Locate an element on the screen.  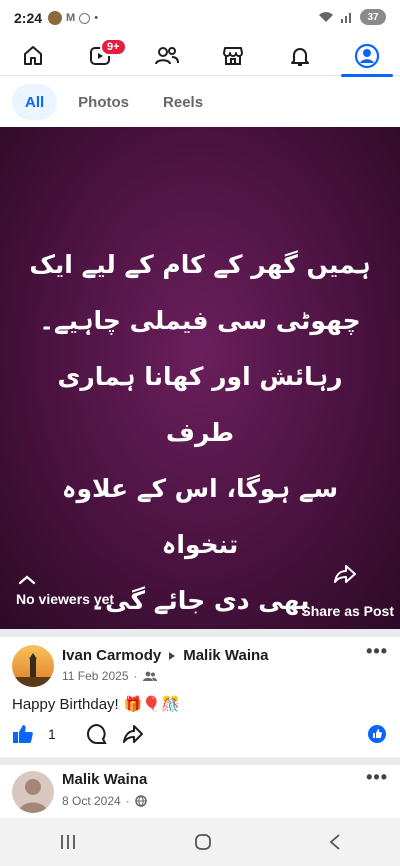
battery-indicator: 37 is located at coordinates (373, 17).